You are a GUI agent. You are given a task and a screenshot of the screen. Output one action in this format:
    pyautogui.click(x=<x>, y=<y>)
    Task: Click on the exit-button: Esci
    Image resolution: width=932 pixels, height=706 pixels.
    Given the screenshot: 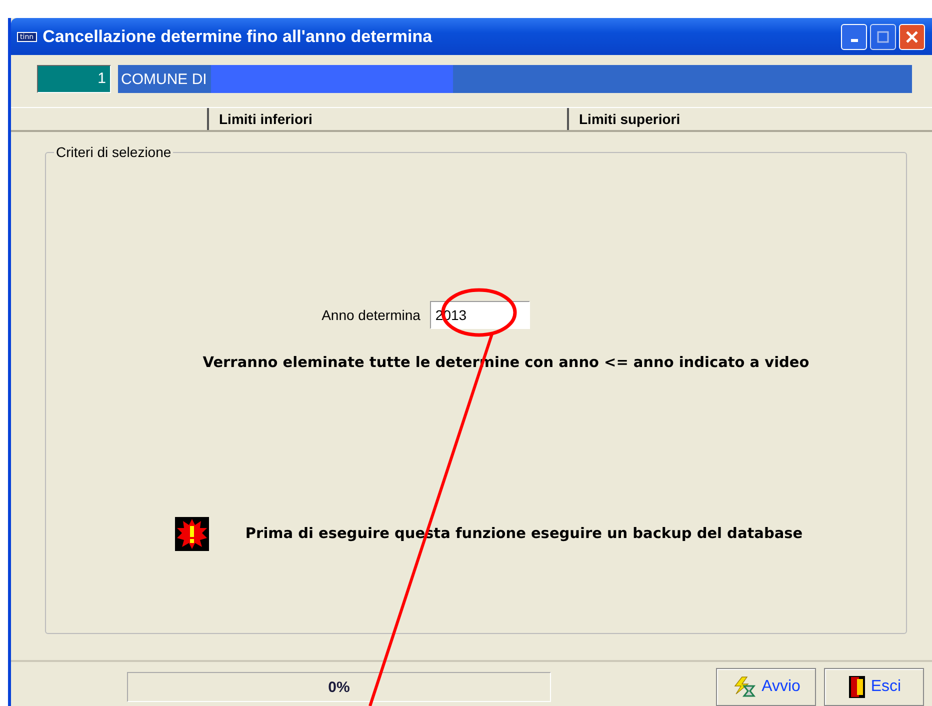 What is the action you would take?
    pyautogui.click(x=874, y=687)
    